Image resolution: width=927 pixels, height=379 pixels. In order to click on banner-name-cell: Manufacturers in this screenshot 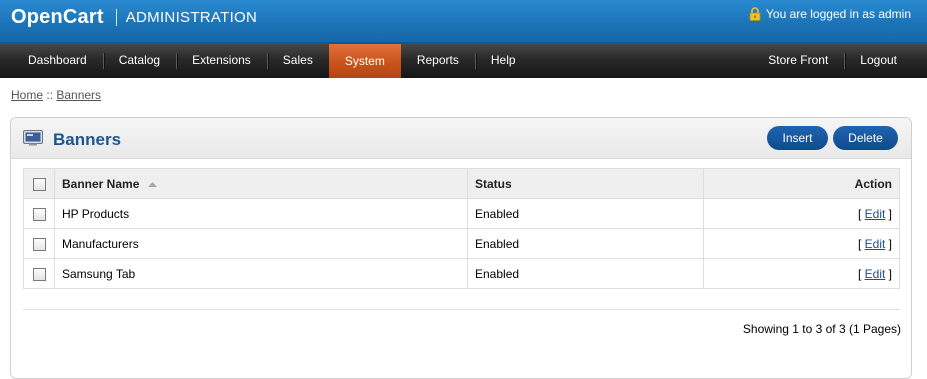, I will do `click(261, 243)`.